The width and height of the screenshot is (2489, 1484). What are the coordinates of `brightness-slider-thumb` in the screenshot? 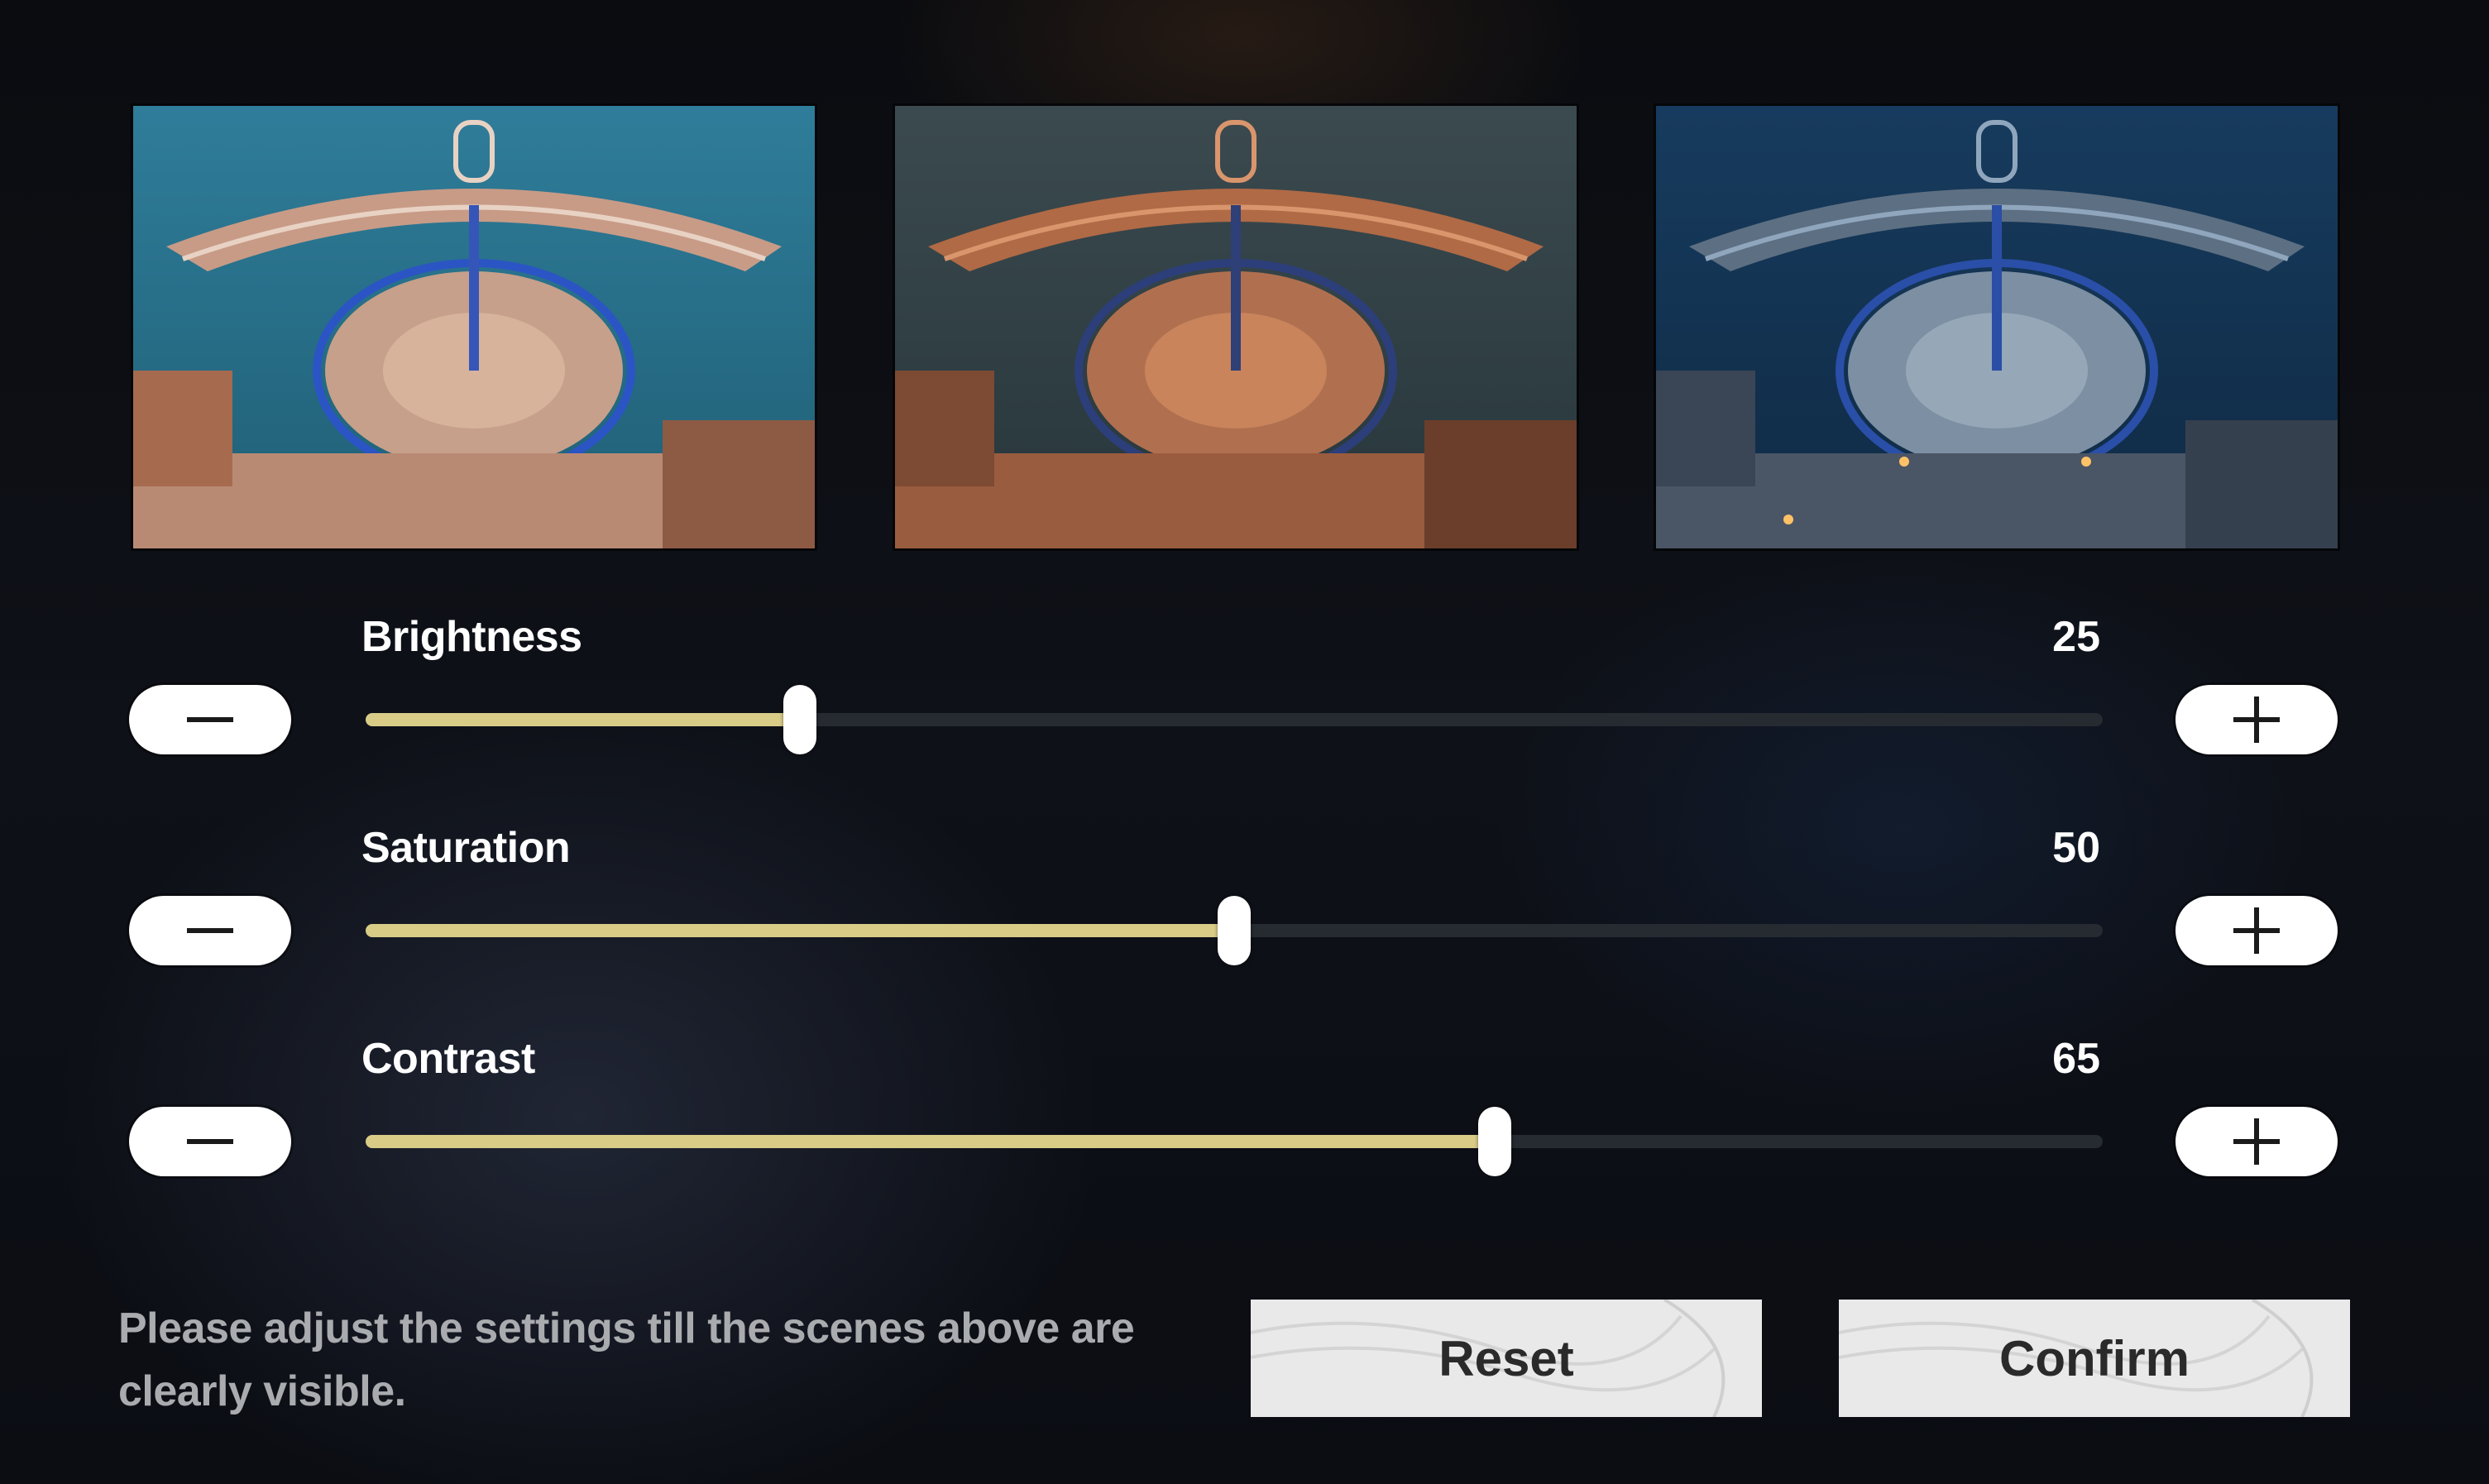 It's located at (799, 719).